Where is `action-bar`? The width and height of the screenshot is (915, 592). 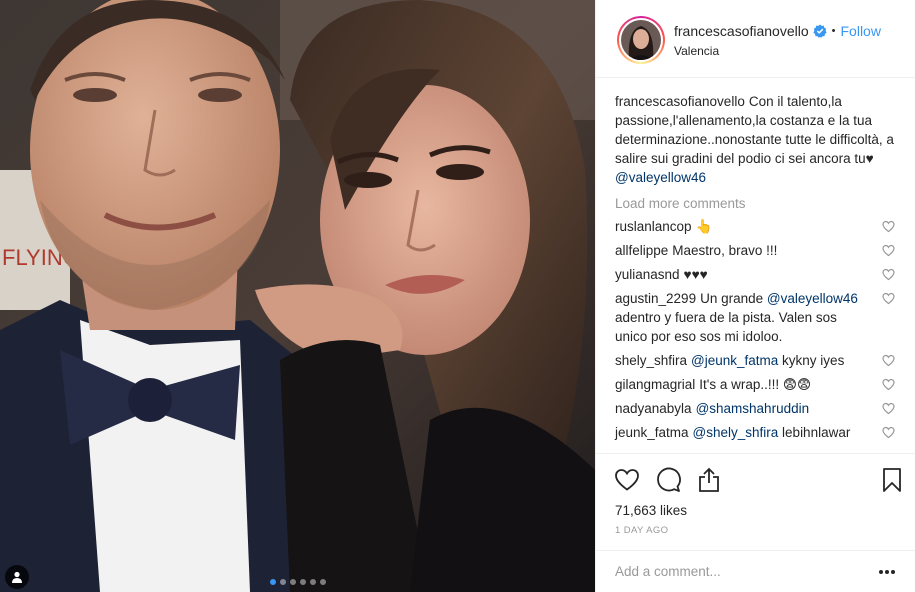 action-bar is located at coordinates (755, 476).